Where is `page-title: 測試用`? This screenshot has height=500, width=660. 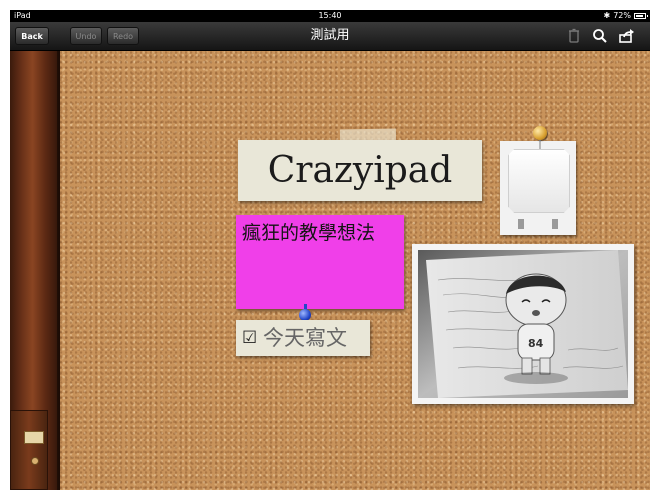
page-title: 測試用 is located at coordinates (330, 35).